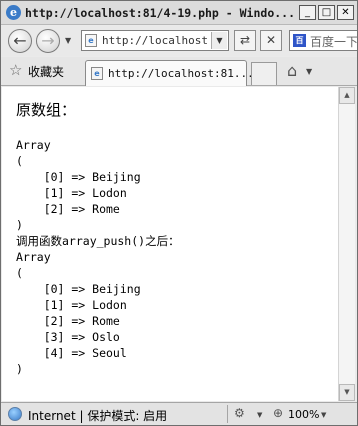 The image size is (358, 426). What do you see at coordinates (309, 71) in the screenshot?
I see `home-dropdown-button: ▼` at bounding box center [309, 71].